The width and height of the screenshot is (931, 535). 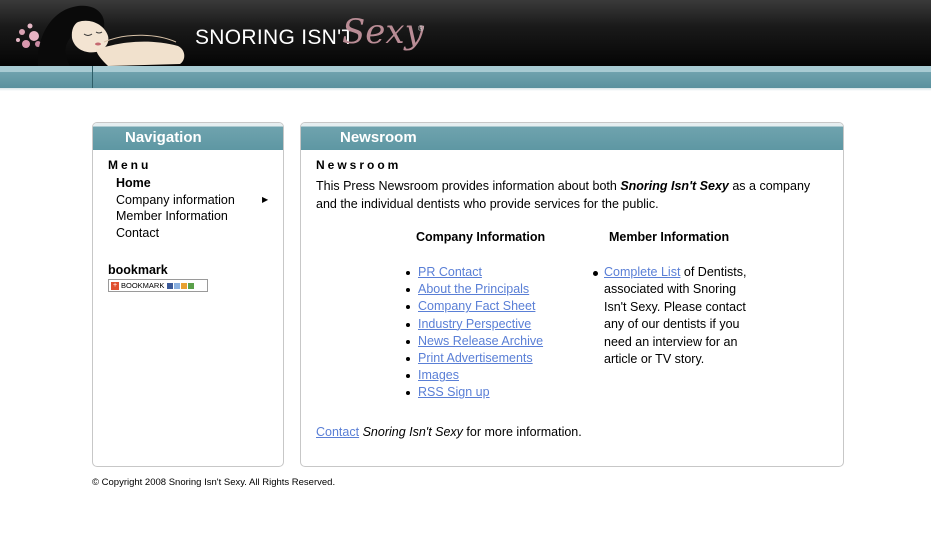 I want to click on nav-item-member-information: Member Information, so click(x=191, y=216).